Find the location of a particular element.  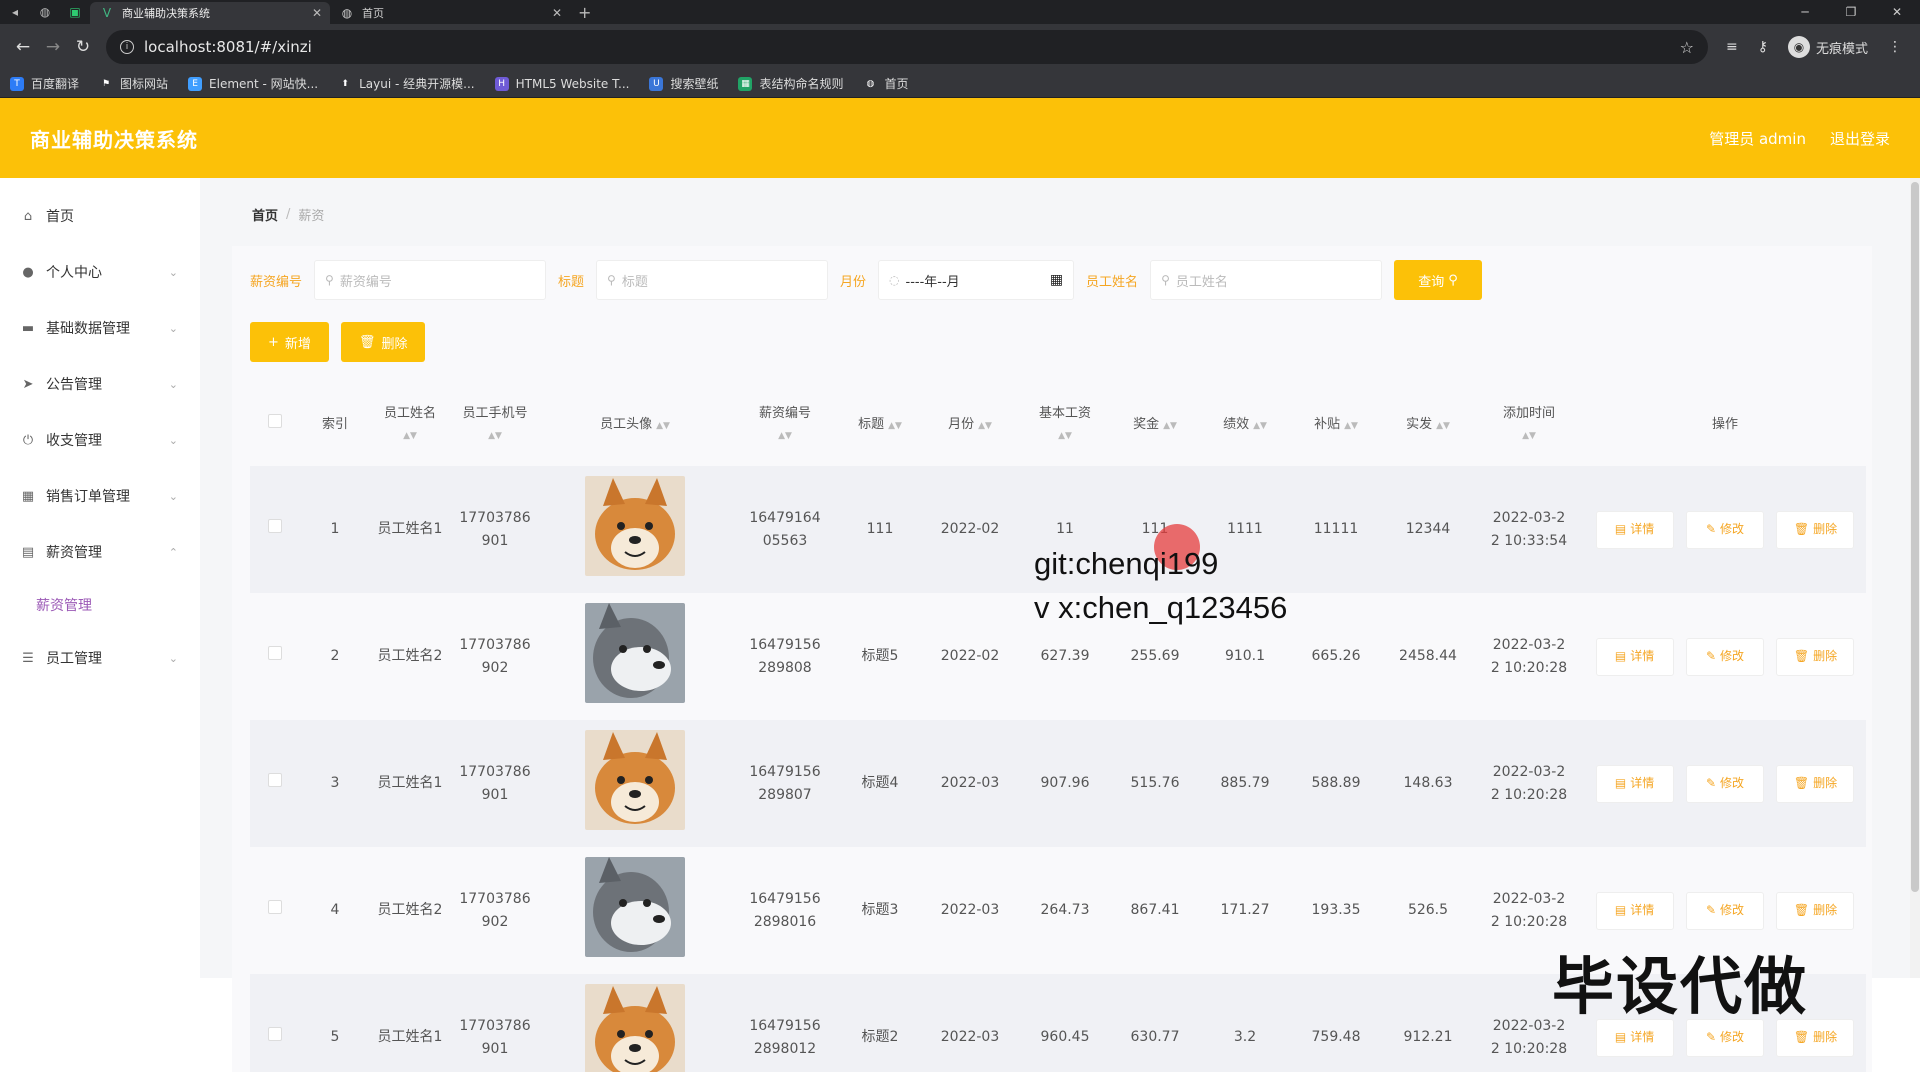

tab-app-icon: ▣ is located at coordinates (75, 12).